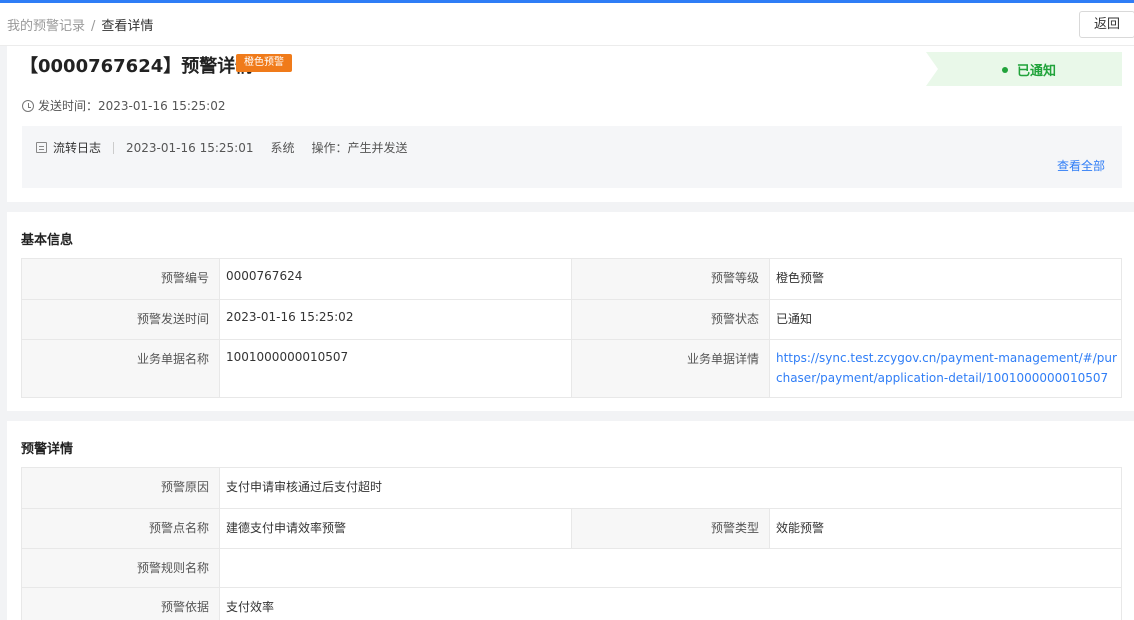 The height and width of the screenshot is (620, 1134). What do you see at coordinates (121, 604) in the screenshot?
I see `basis-label: 预警依据` at bounding box center [121, 604].